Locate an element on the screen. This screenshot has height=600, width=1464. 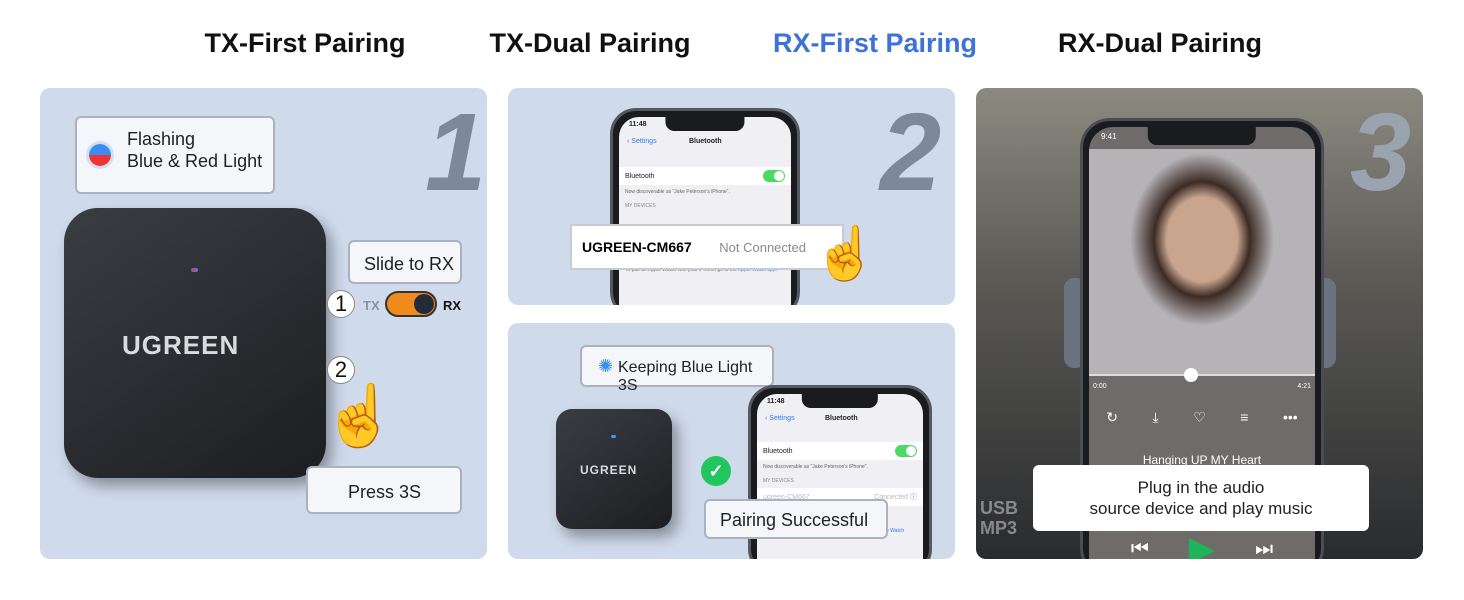
device-status: Not Connected is located at coordinates (762, 247).